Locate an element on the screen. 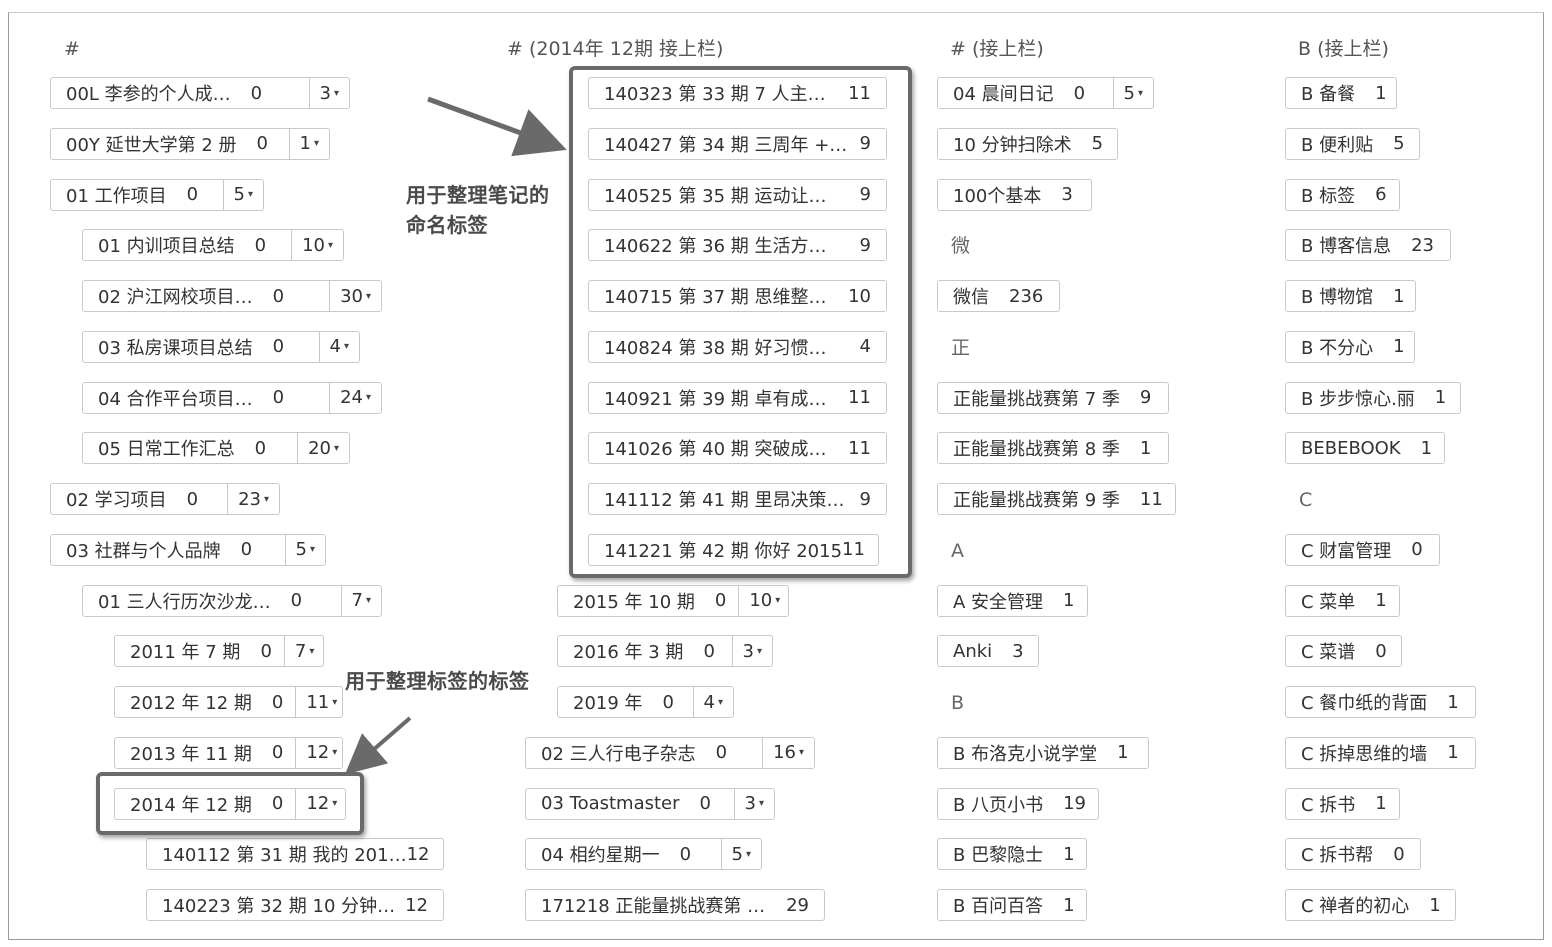  annotation-arrows is located at coordinates (455, 435).